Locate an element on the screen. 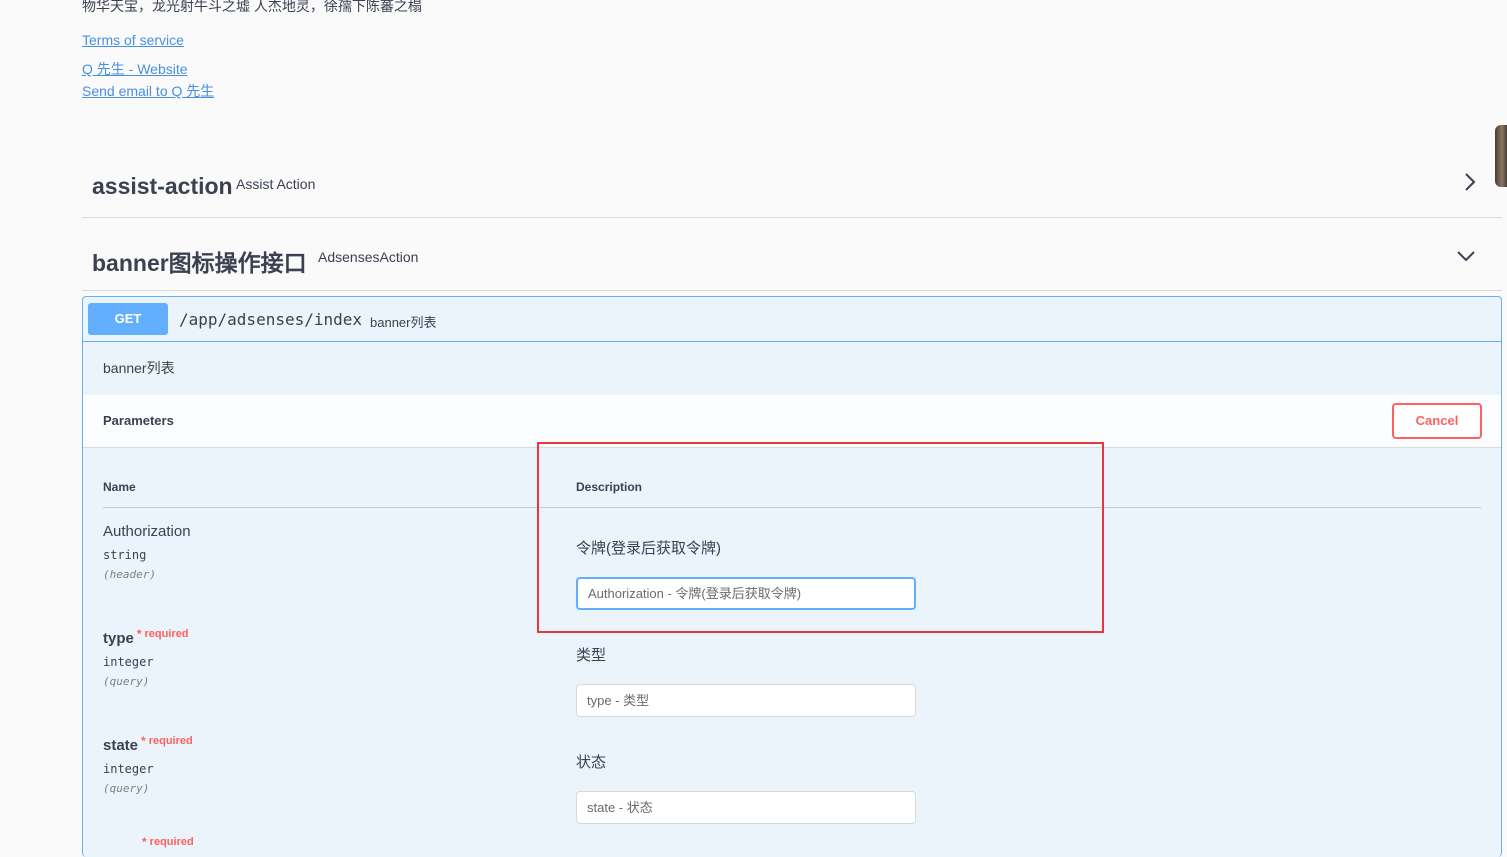 Image resolution: width=1507 pixels, height=857 pixels. chevron-right-icon is located at coordinates (1470, 182).